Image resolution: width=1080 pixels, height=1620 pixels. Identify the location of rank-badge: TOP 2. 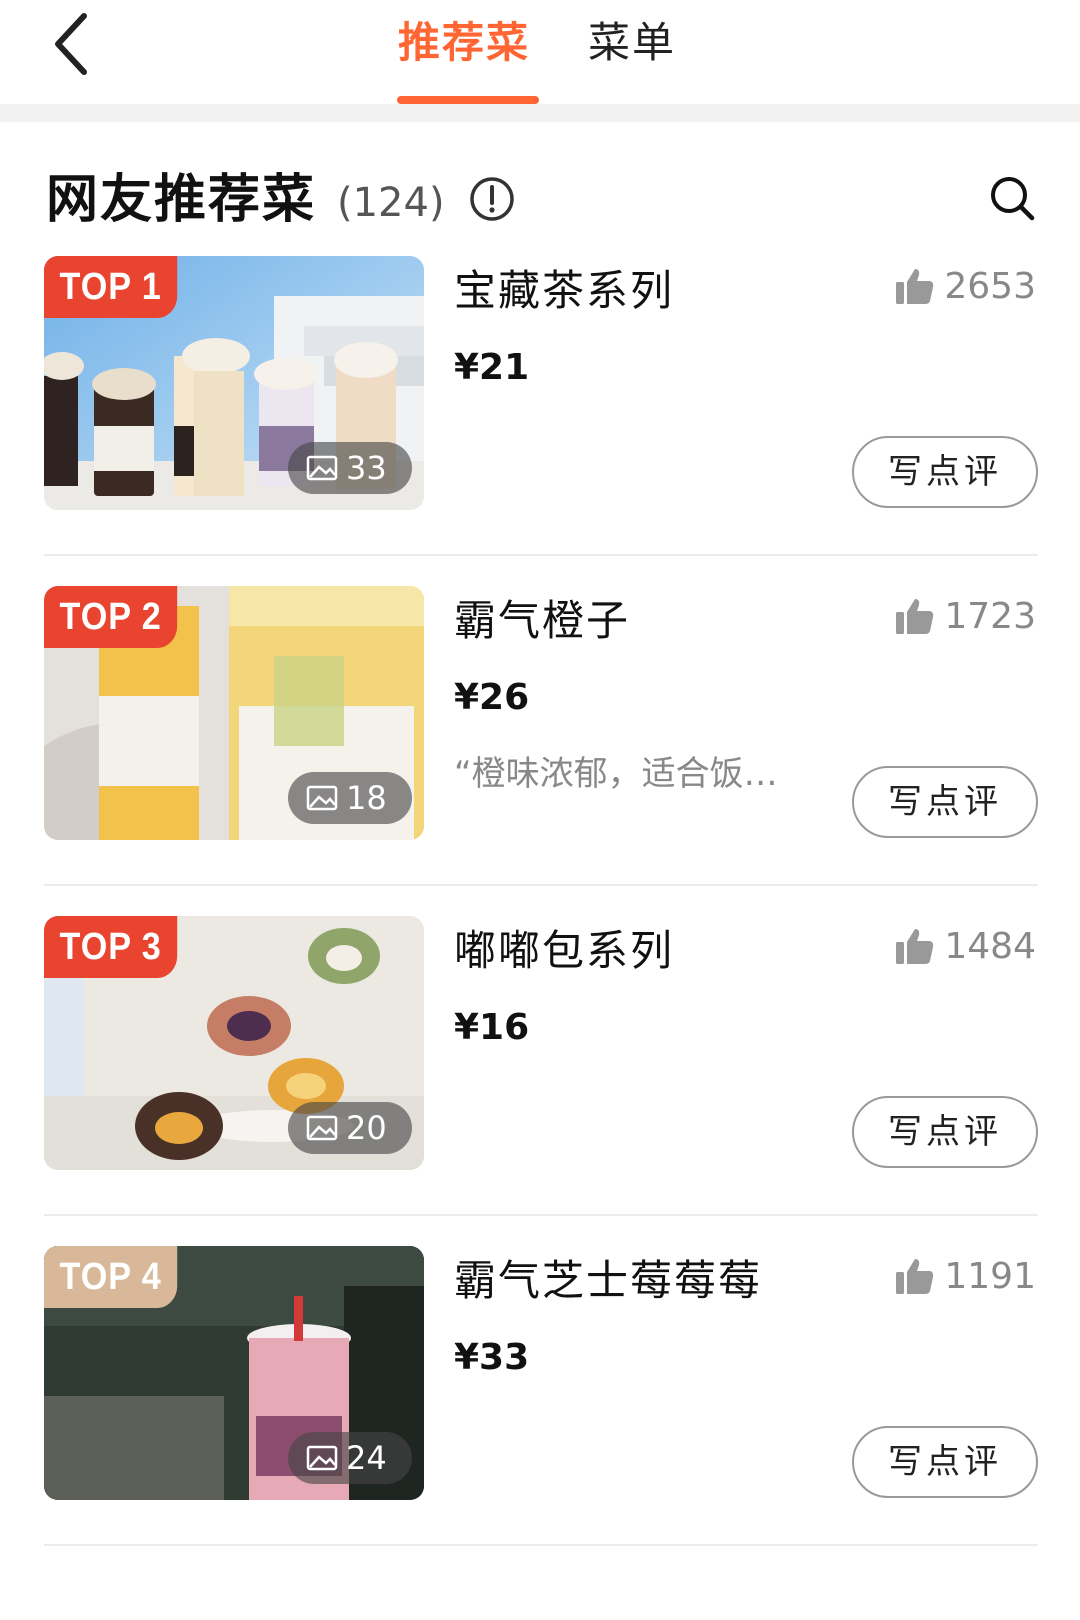
(111, 617).